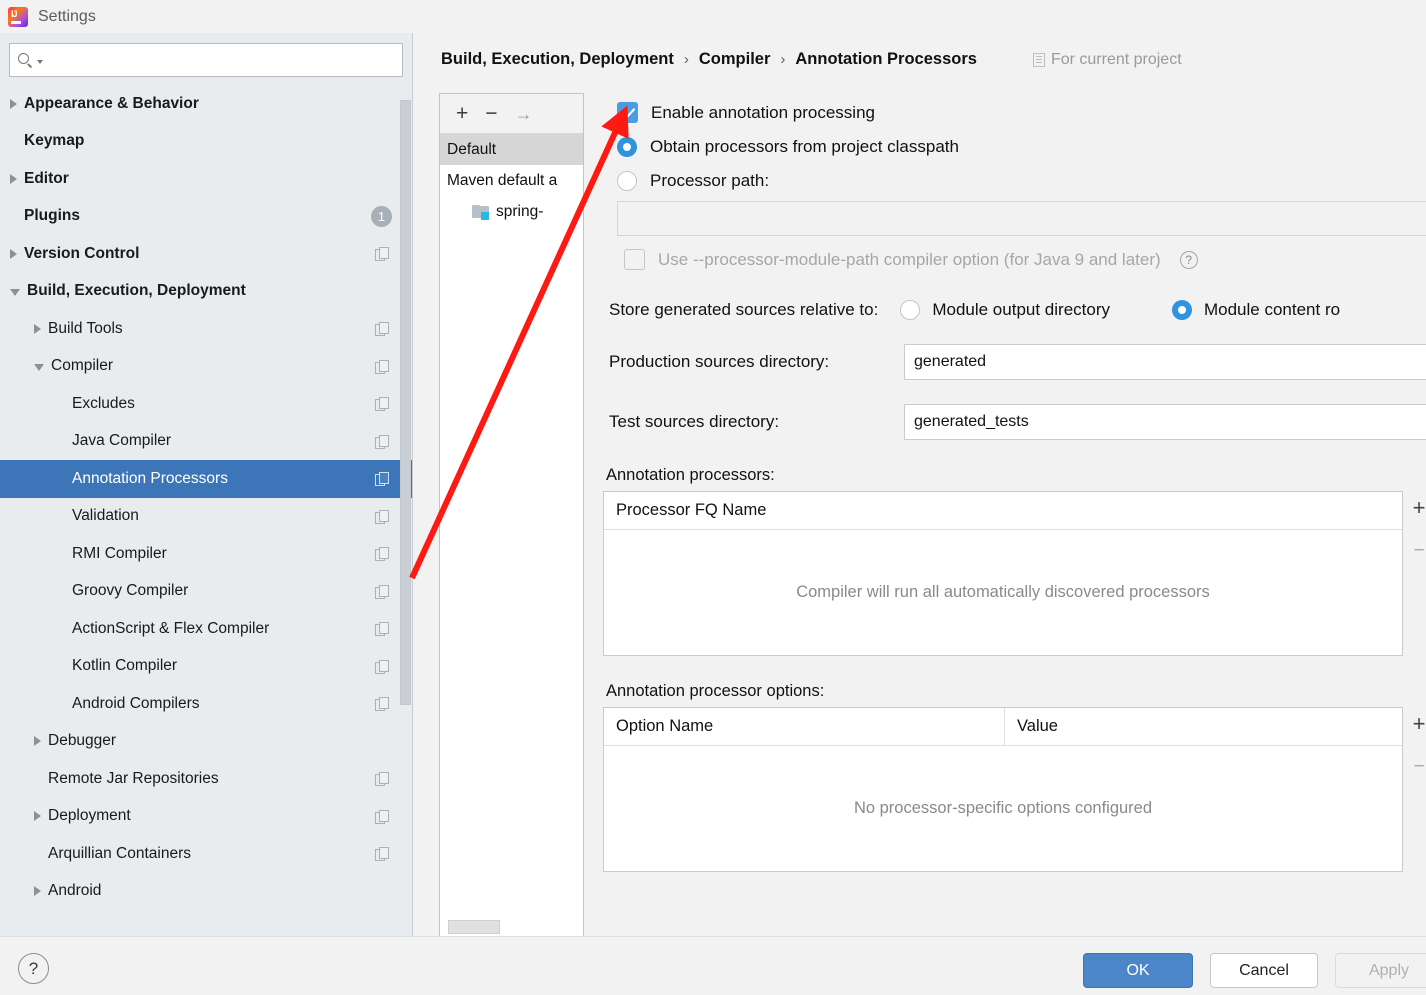 The width and height of the screenshot is (1426, 995). I want to click on sidebar-item-label: Keymap, so click(54, 141).